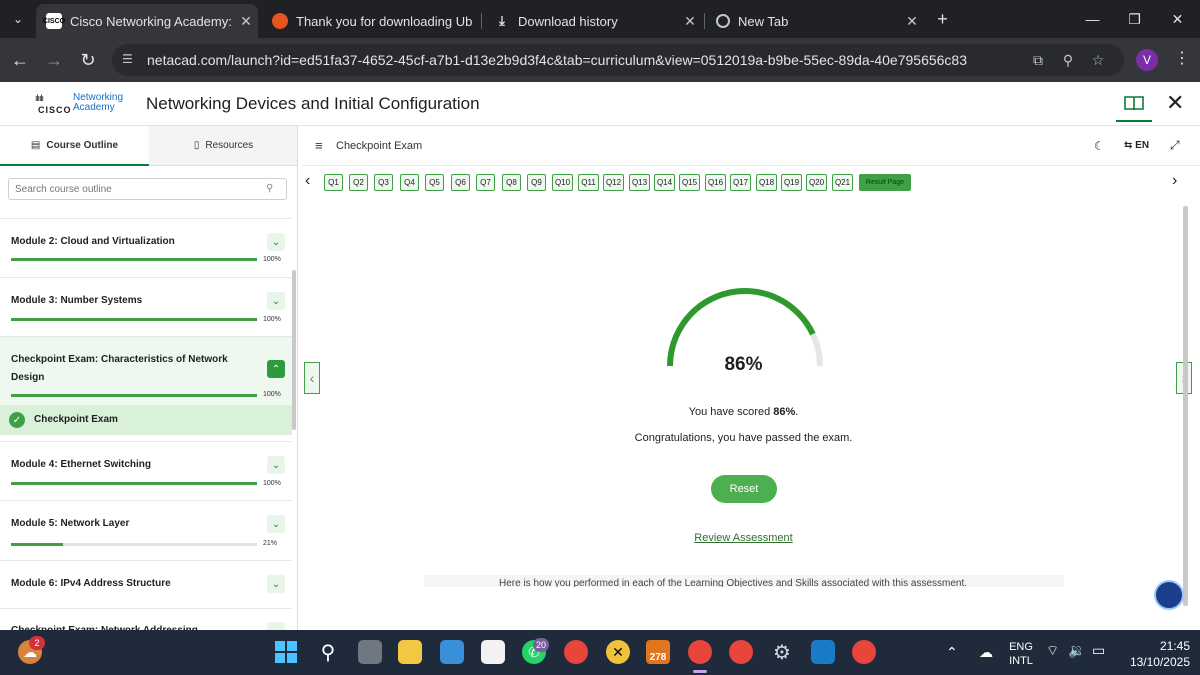 The width and height of the screenshot is (1200, 675). Describe the element at coordinates (1136, 145) in the screenshot. I see `language-selector: ⇆ EN` at that location.